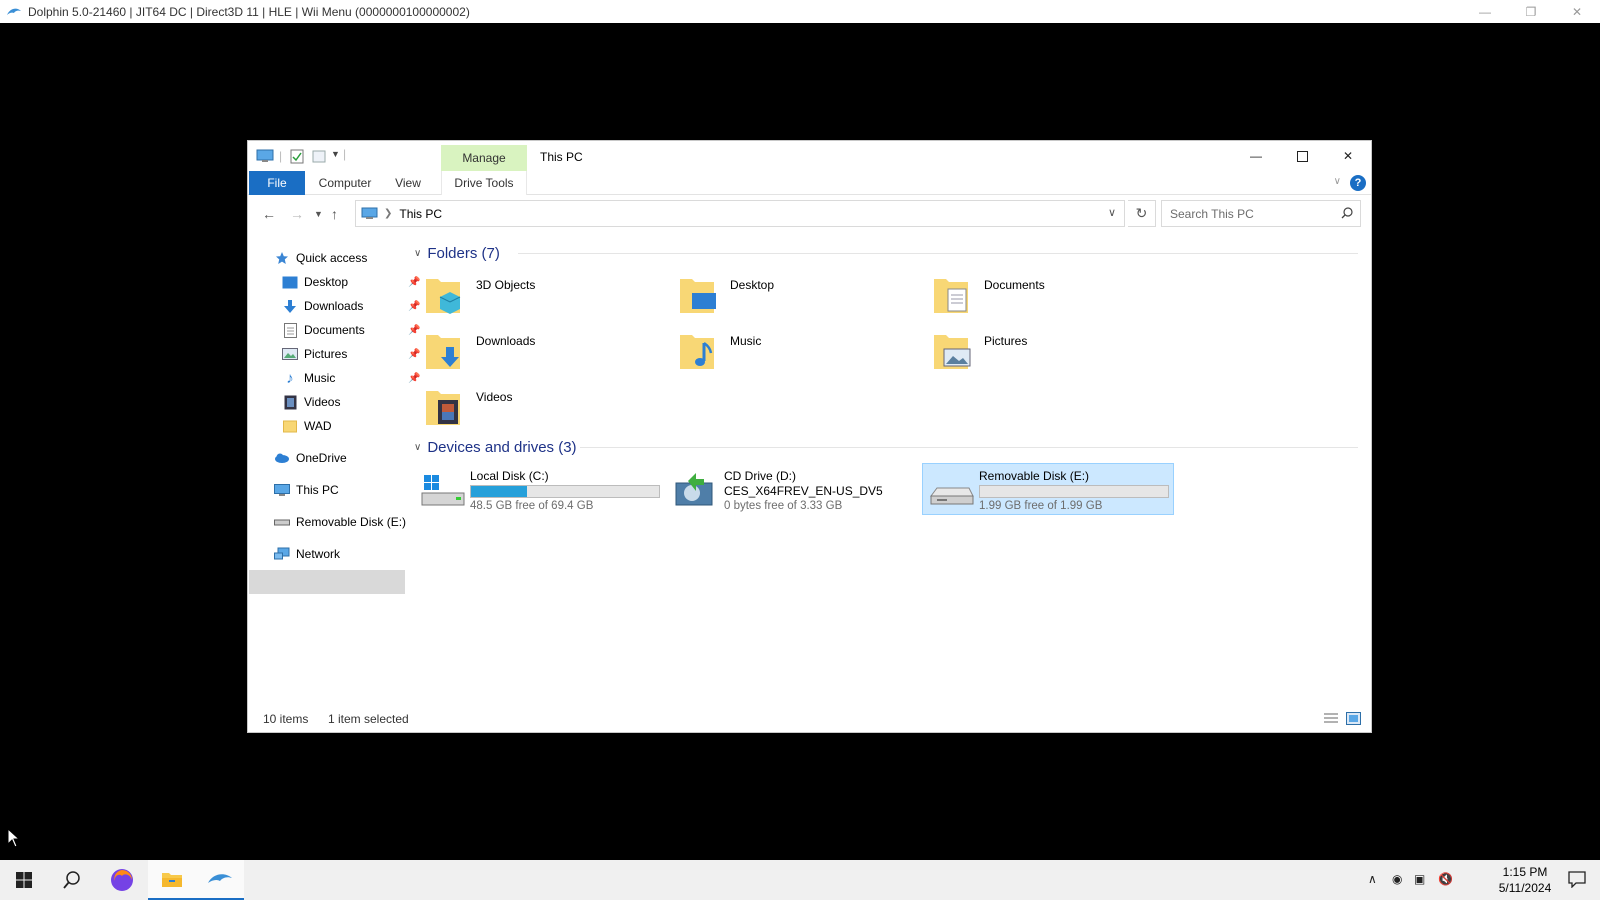 This screenshot has height=900, width=1600. What do you see at coordinates (1531, 11) in the screenshot?
I see `dolphin-restore-button: ❐` at bounding box center [1531, 11].